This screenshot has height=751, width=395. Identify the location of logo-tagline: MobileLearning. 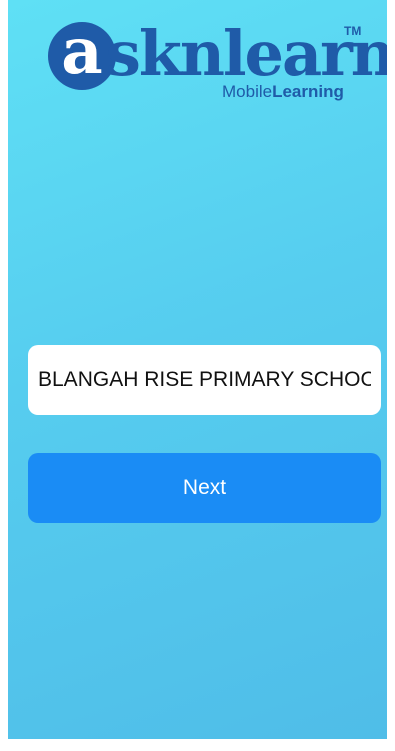
(283, 92).